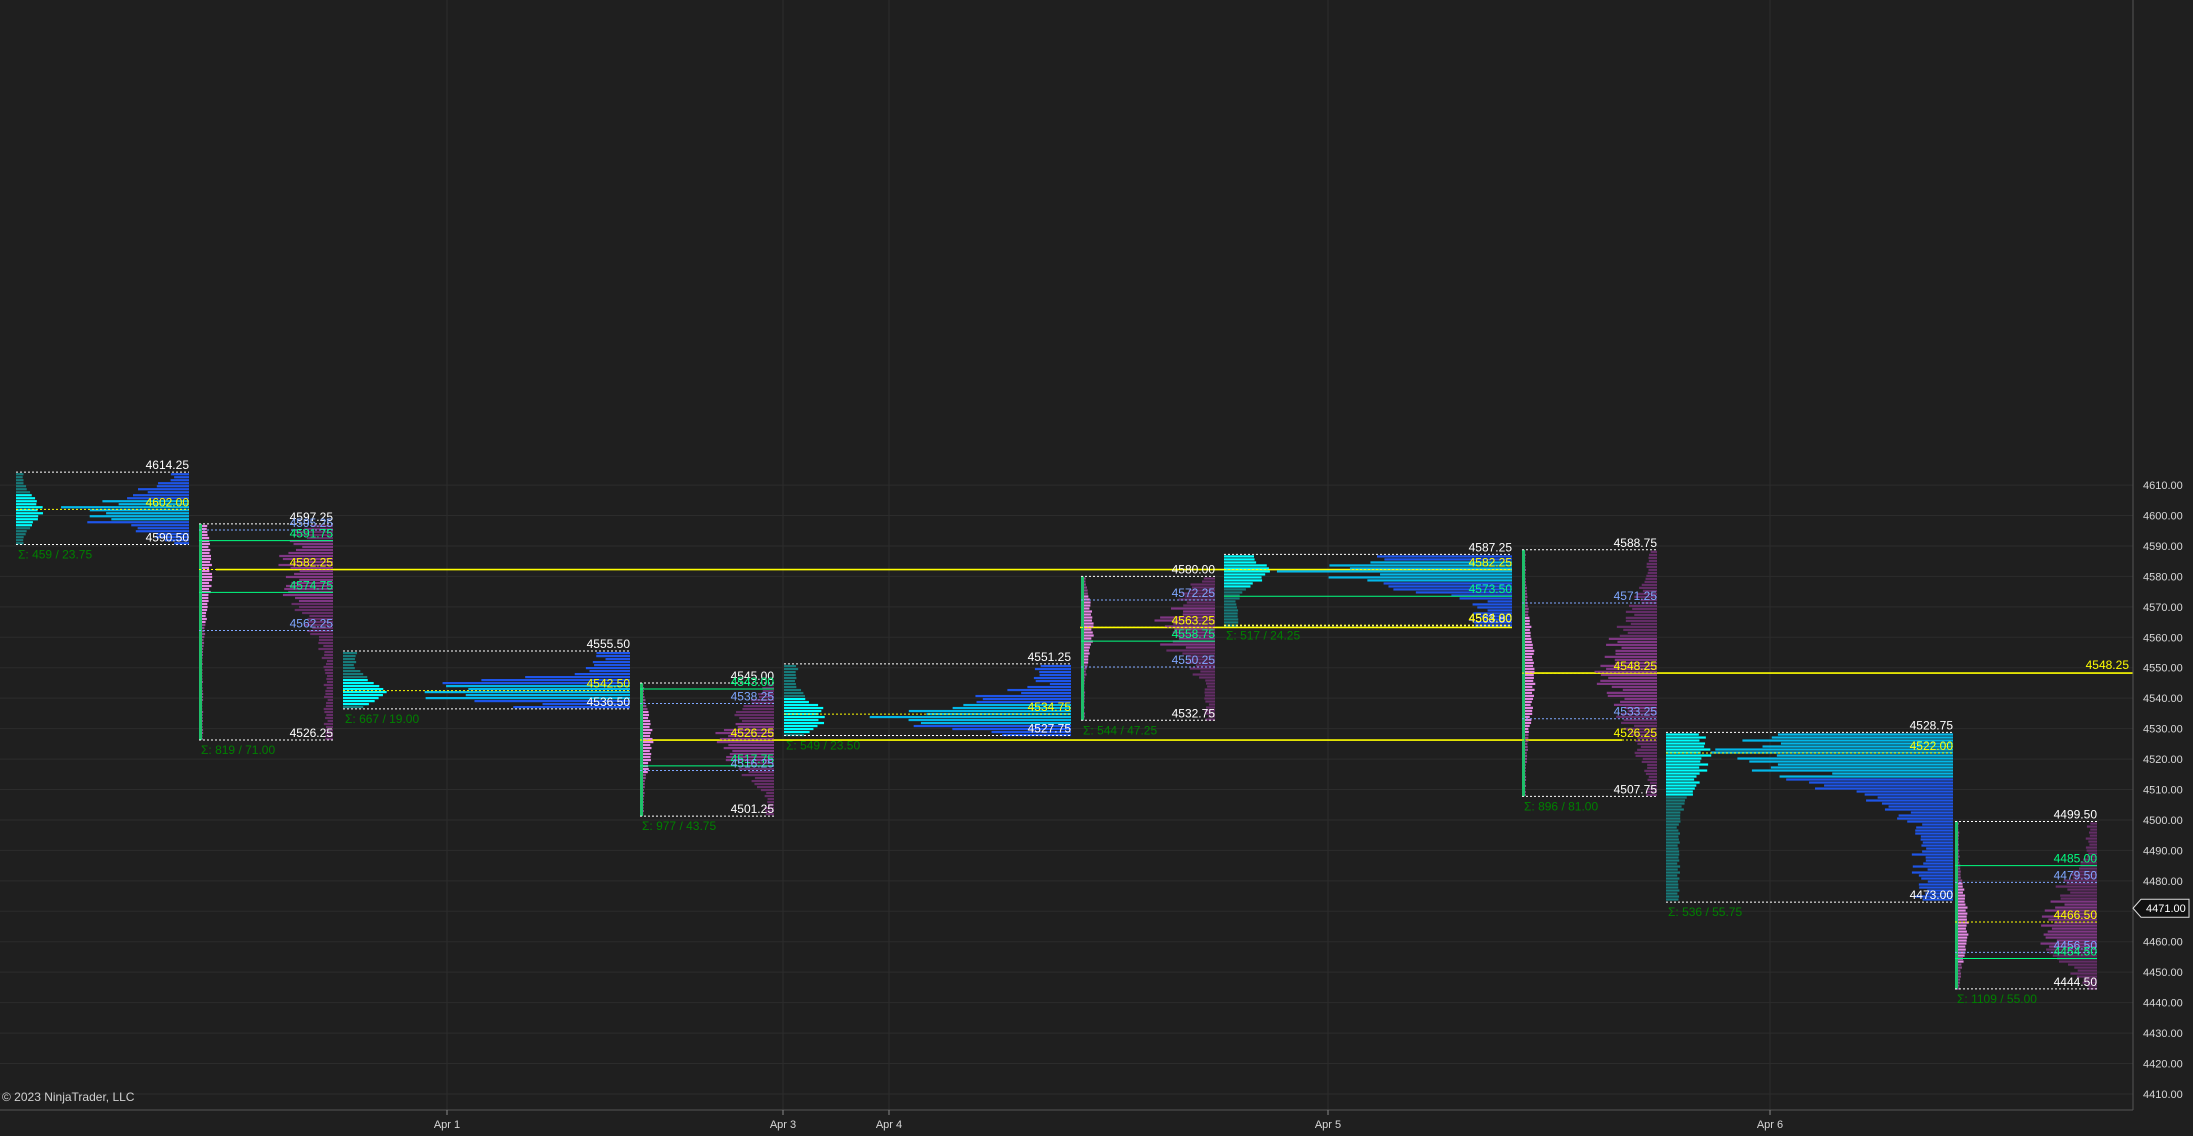  What do you see at coordinates (2163, 851) in the screenshot?
I see `price-tick-label: 4490.00` at bounding box center [2163, 851].